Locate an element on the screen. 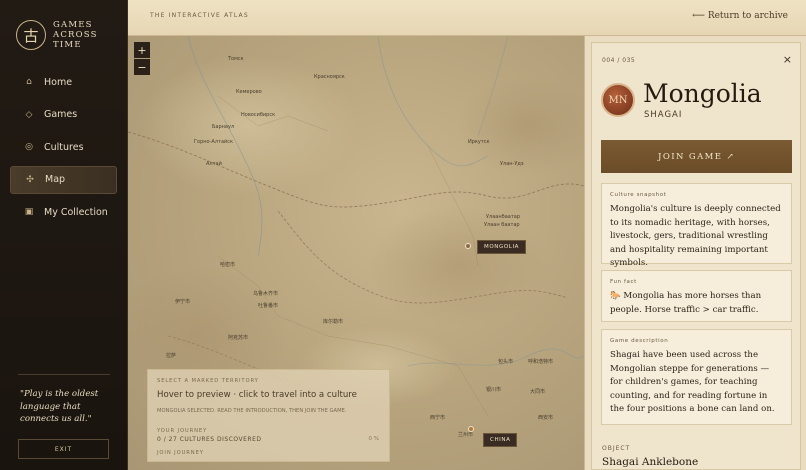  map-place-label: 西安市 is located at coordinates (546, 418).